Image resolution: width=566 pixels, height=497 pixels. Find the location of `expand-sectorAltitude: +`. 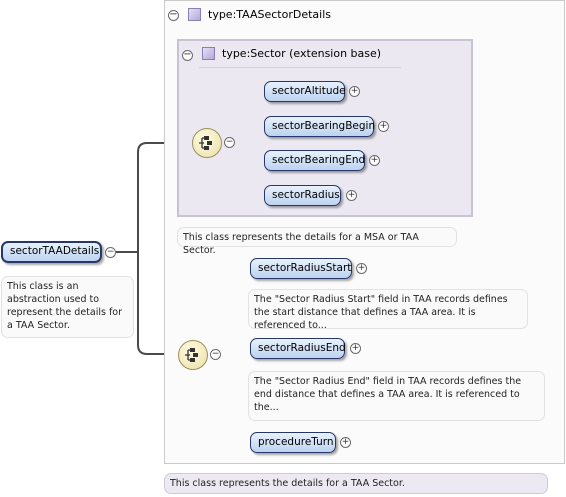

expand-sectorAltitude: + is located at coordinates (354, 91).